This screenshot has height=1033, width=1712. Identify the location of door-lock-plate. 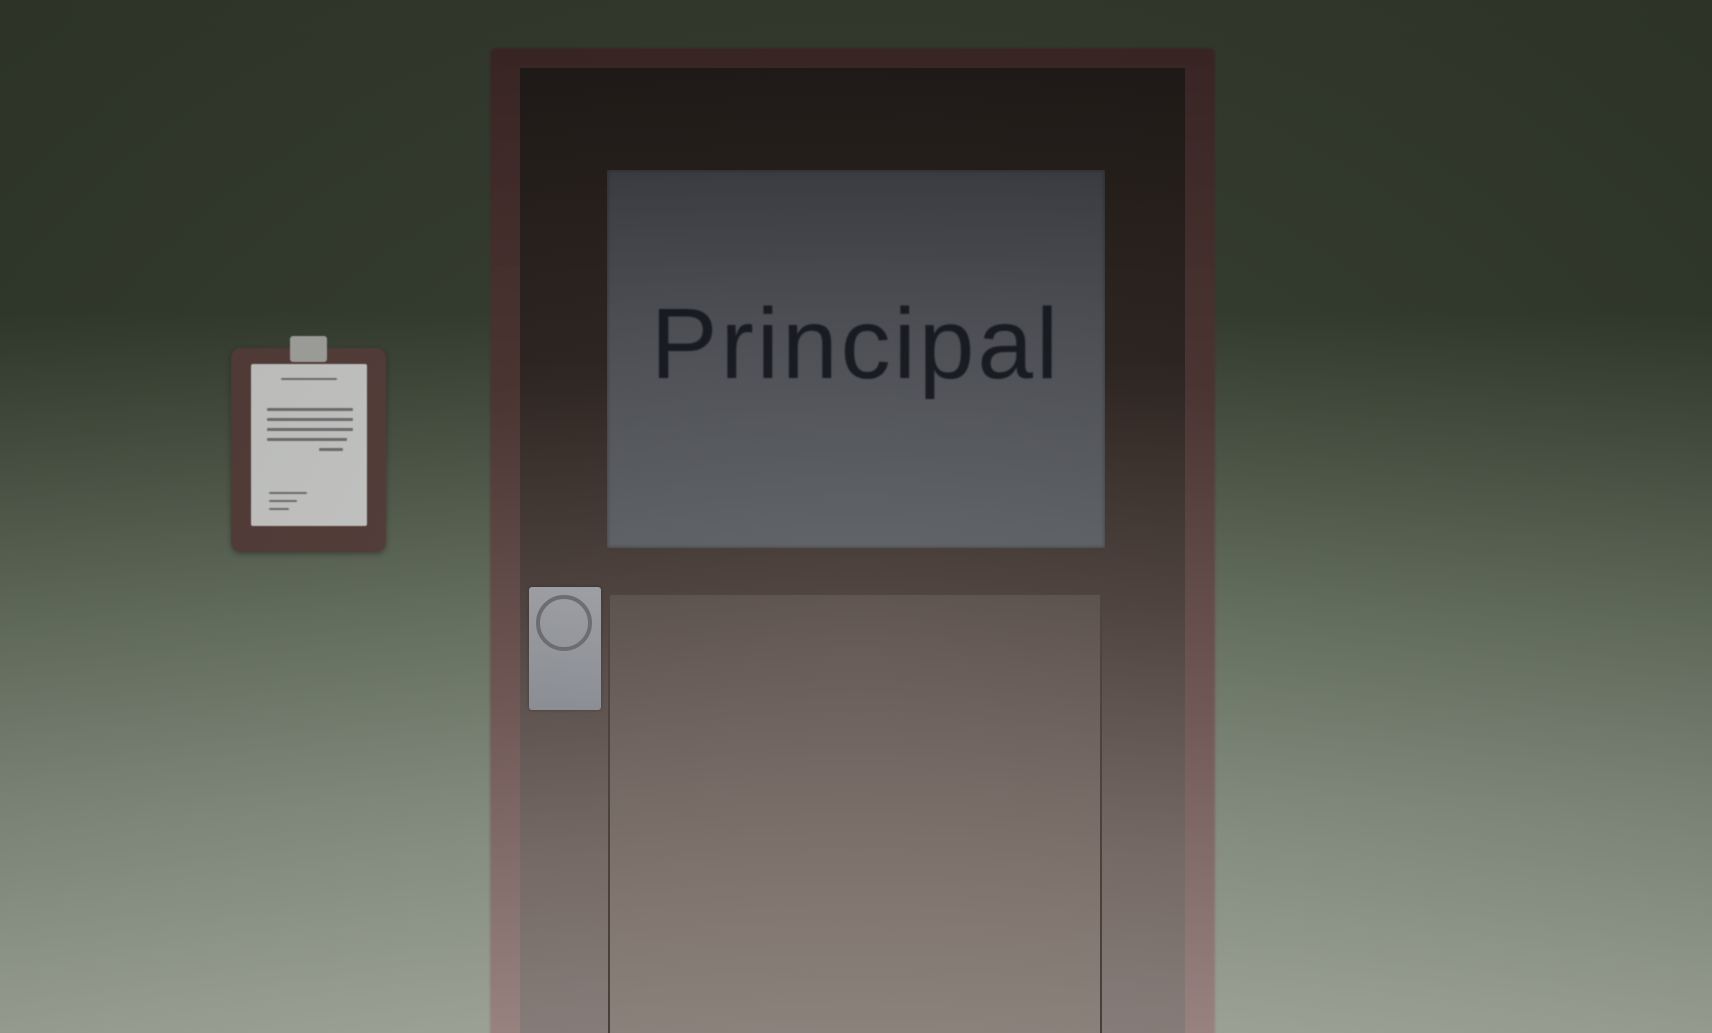
(565, 648).